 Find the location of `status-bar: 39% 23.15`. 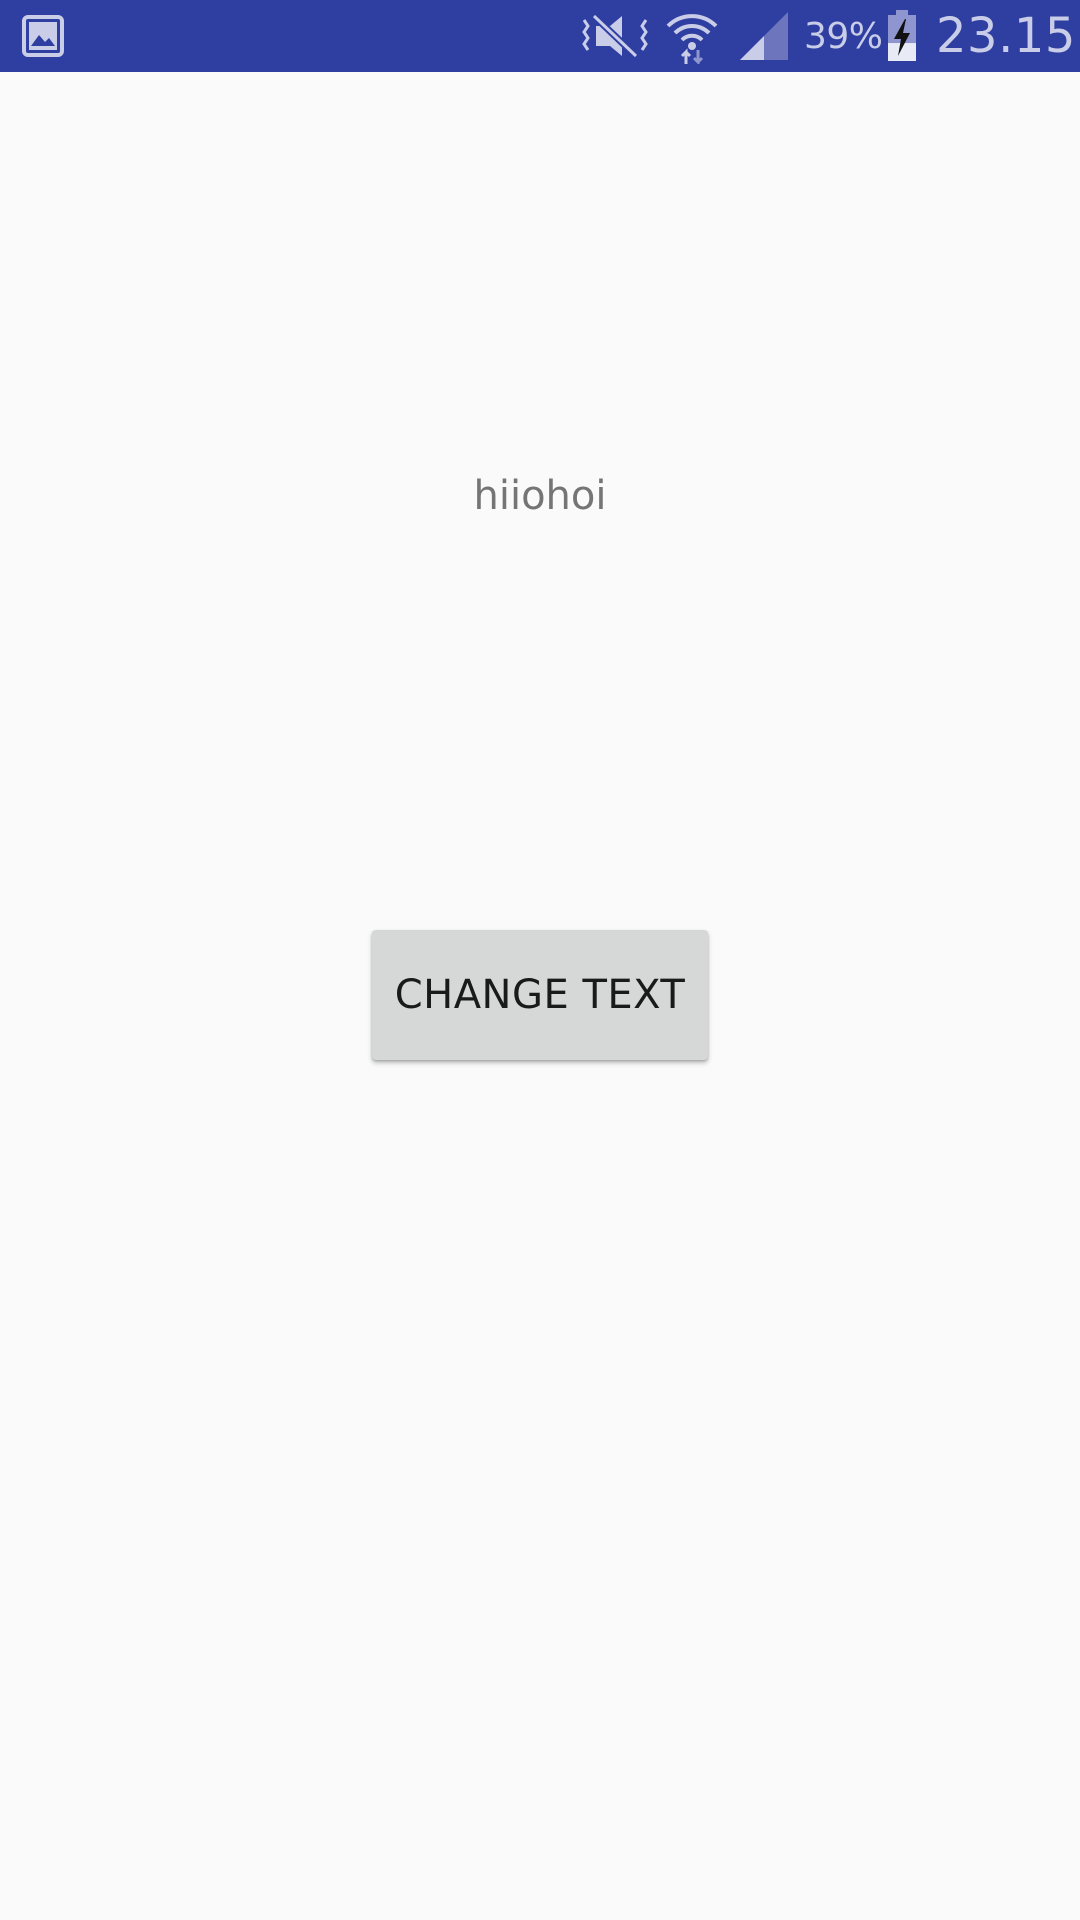

status-bar: 39% 23.15 is located at coordinates (540, 36).